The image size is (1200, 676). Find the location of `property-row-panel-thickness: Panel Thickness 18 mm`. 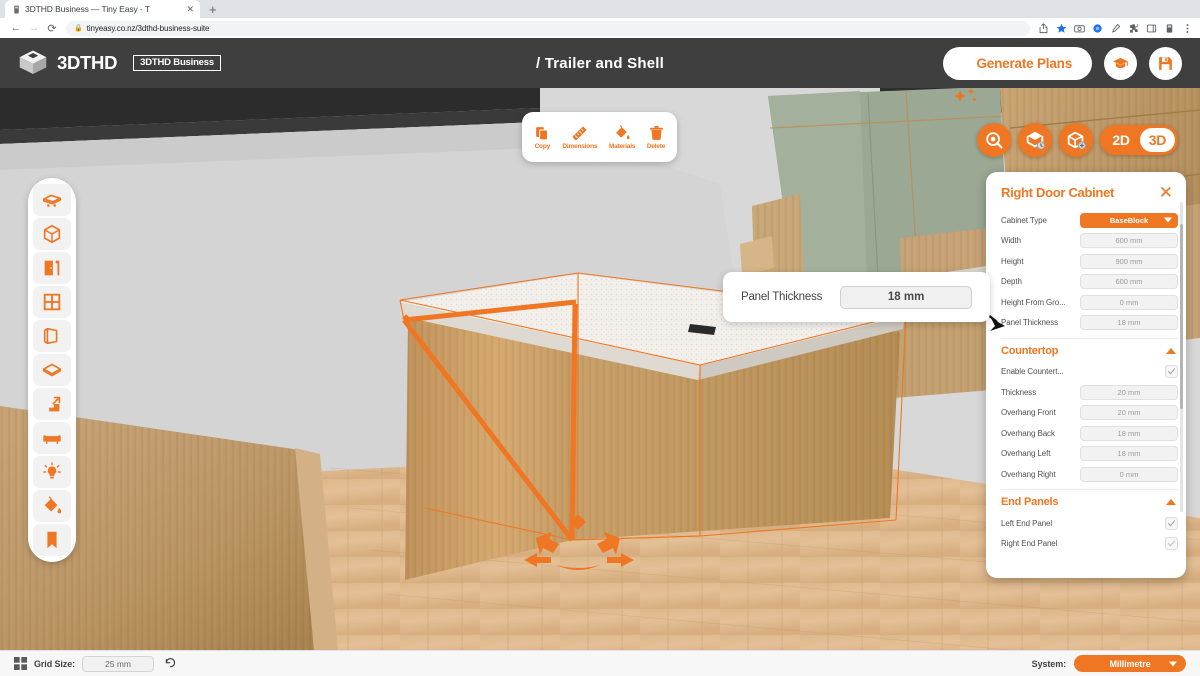

property-row-panel-thickness: Panel Thickness 18 mm is located at coordinates (1089, 323).